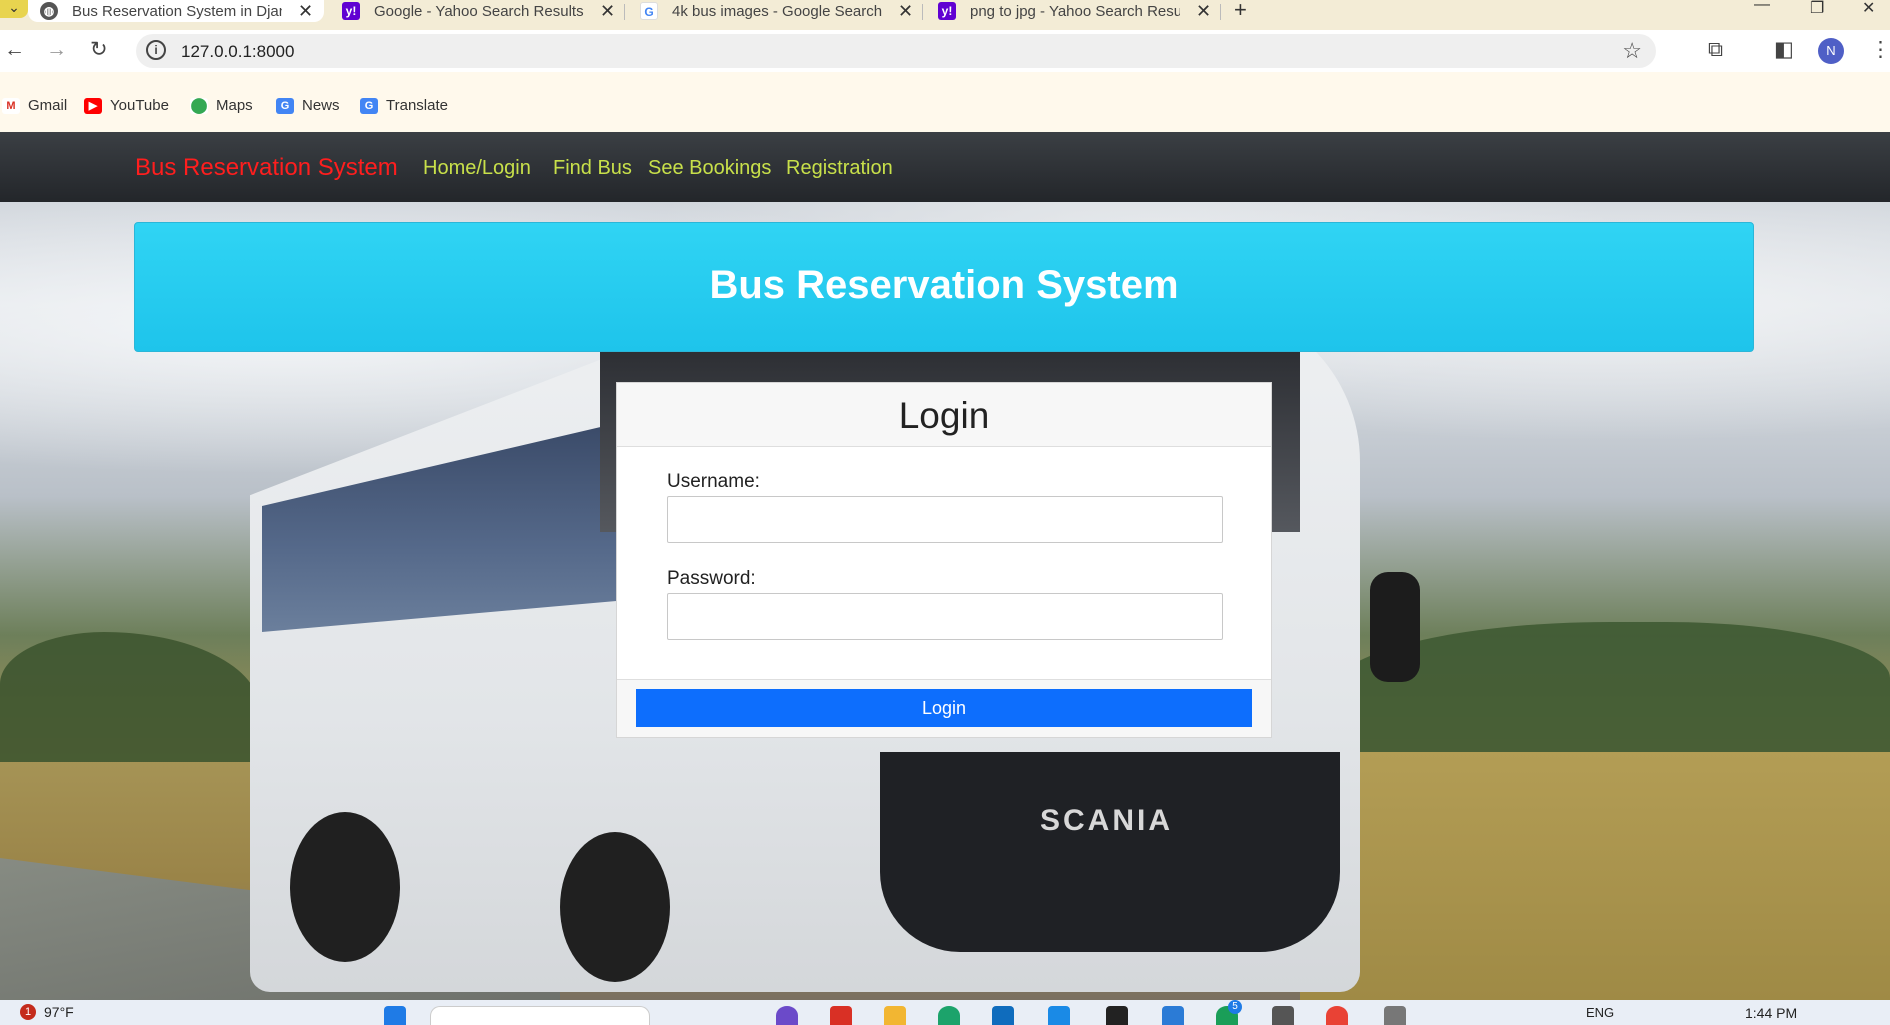 The width and height of the screenshot is (1890, 1025). I want to click on bus-mirror, so click(1395, 627).